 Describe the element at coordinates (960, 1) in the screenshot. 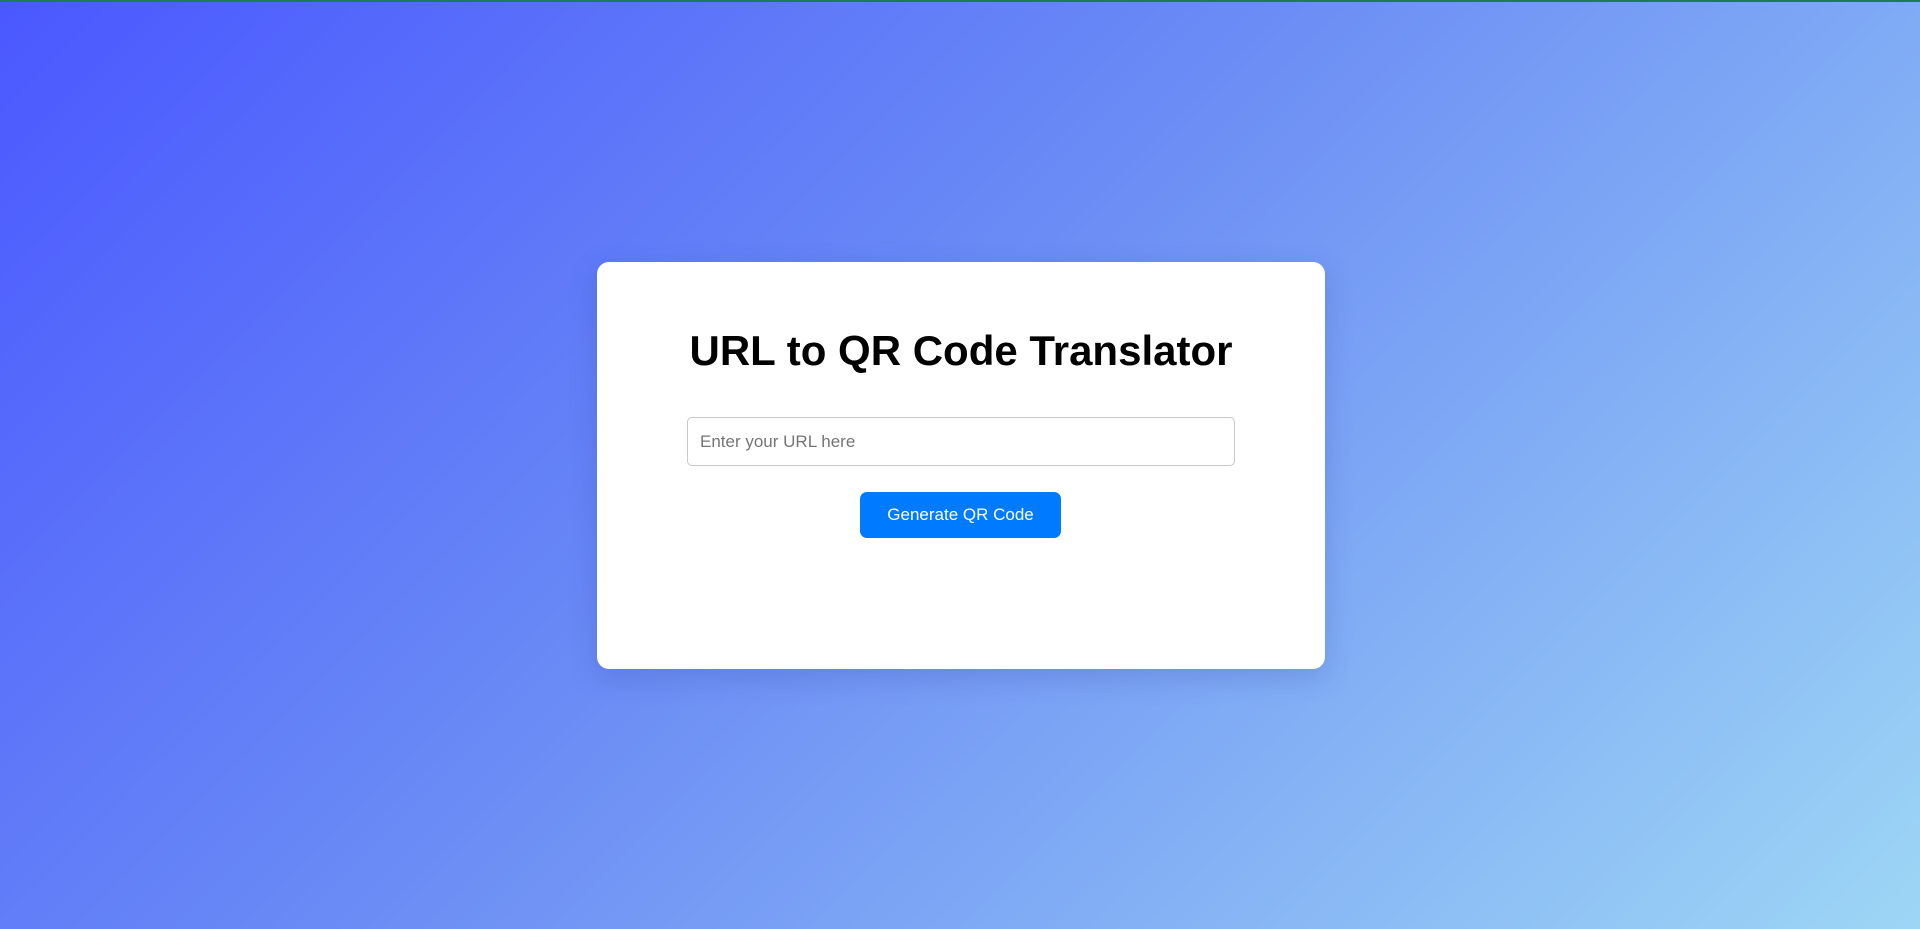

I see `top-border-line` at that location.